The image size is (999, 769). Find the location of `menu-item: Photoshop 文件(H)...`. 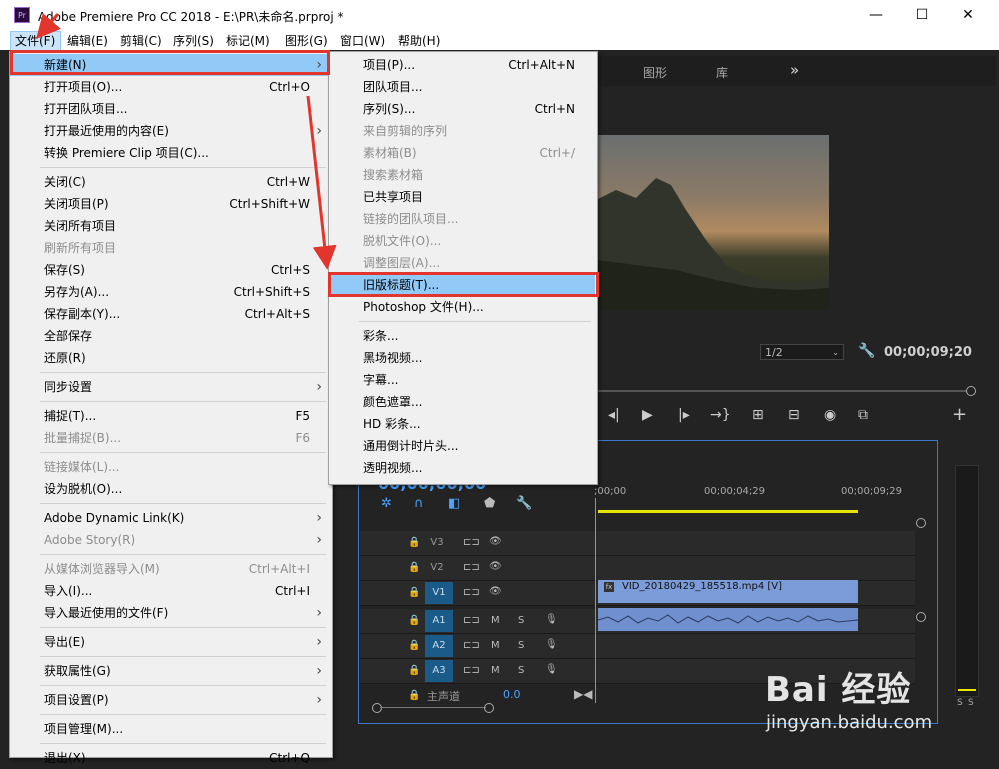

menu-item: Photoshop 文件(H)... is located at coordinates (462, 307).